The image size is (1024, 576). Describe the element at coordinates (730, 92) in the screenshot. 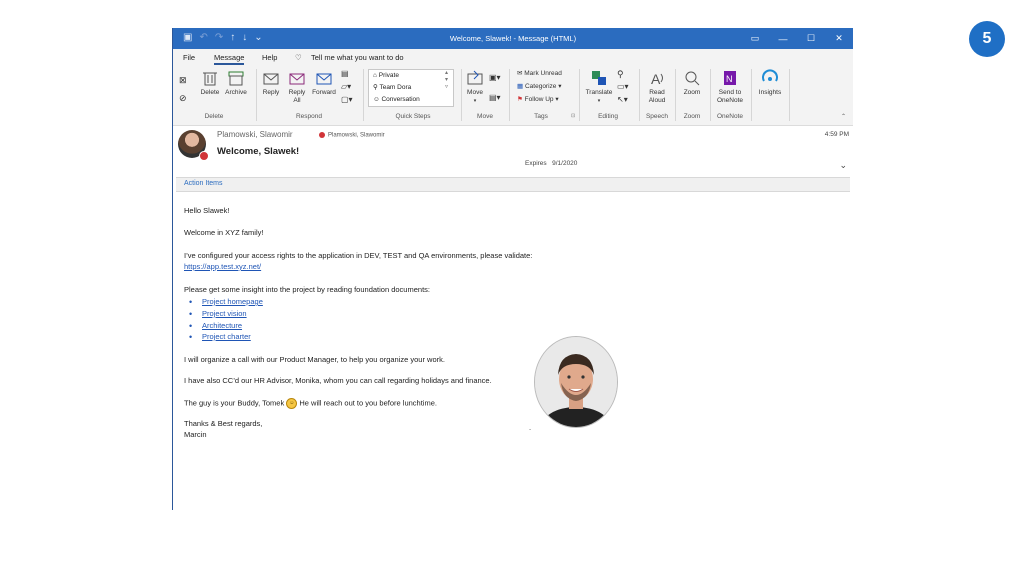

I see `send-onenote-label-1: Send to` at that location.